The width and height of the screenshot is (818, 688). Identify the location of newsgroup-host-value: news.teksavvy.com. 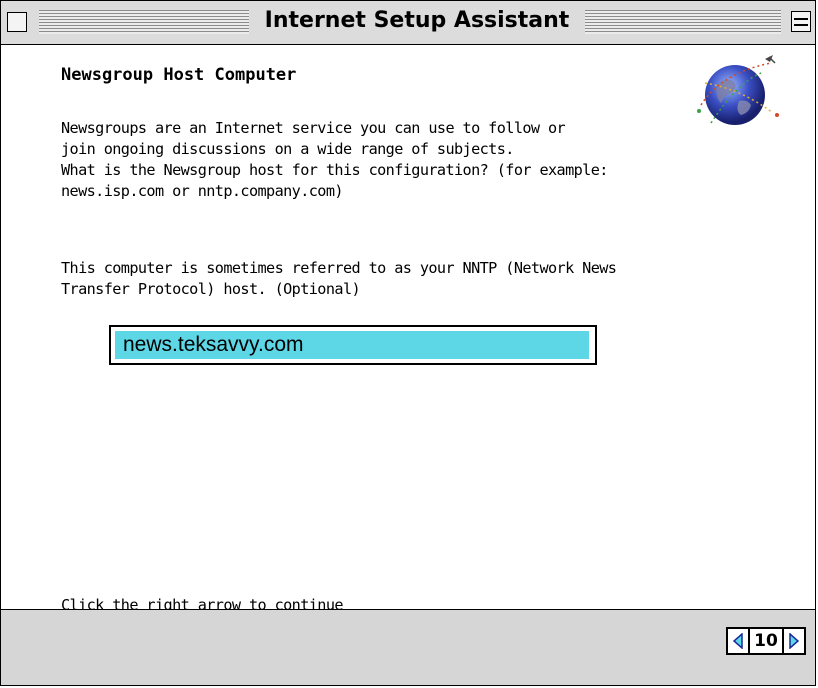
(352, 345).